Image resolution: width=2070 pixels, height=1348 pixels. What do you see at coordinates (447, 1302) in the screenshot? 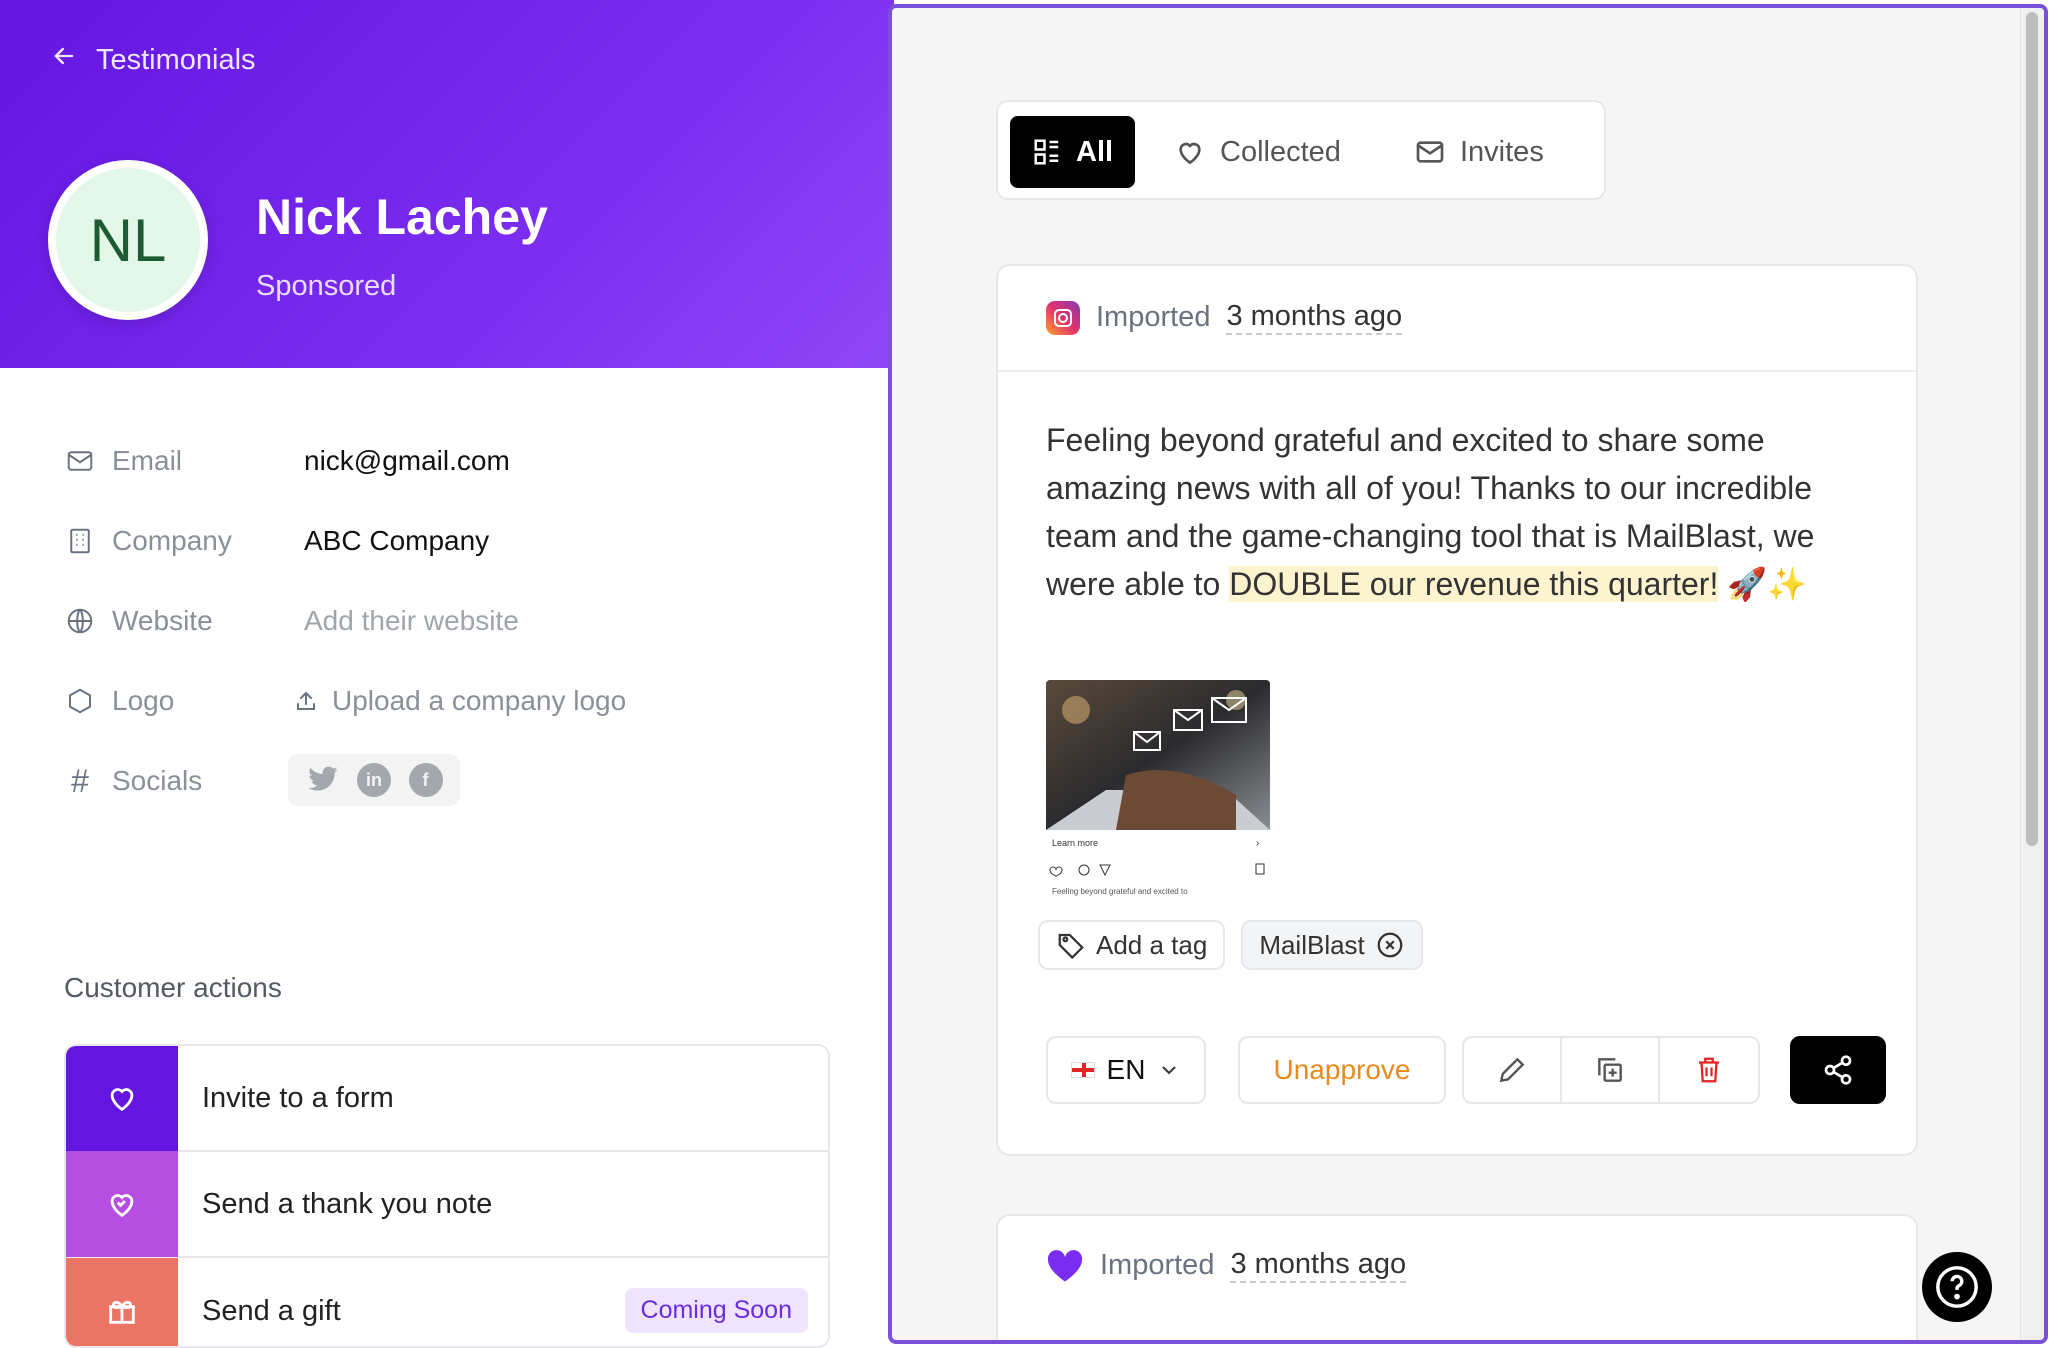
I see `send-gift-action: Send a gift Coming Soon` at bounding box center [447, 1302].